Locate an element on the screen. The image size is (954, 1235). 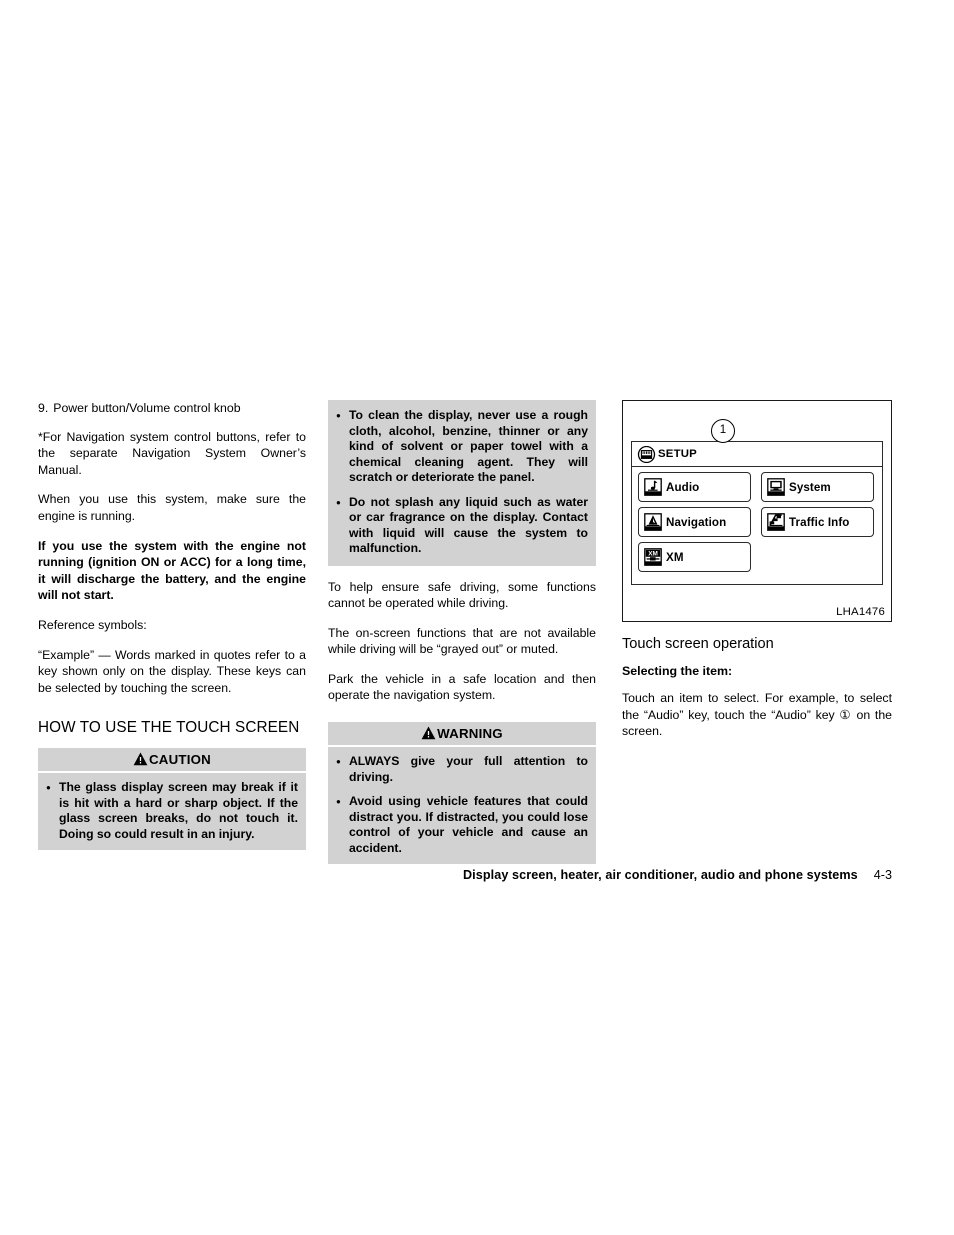
setup-icon is located at coordinates (646, 454).